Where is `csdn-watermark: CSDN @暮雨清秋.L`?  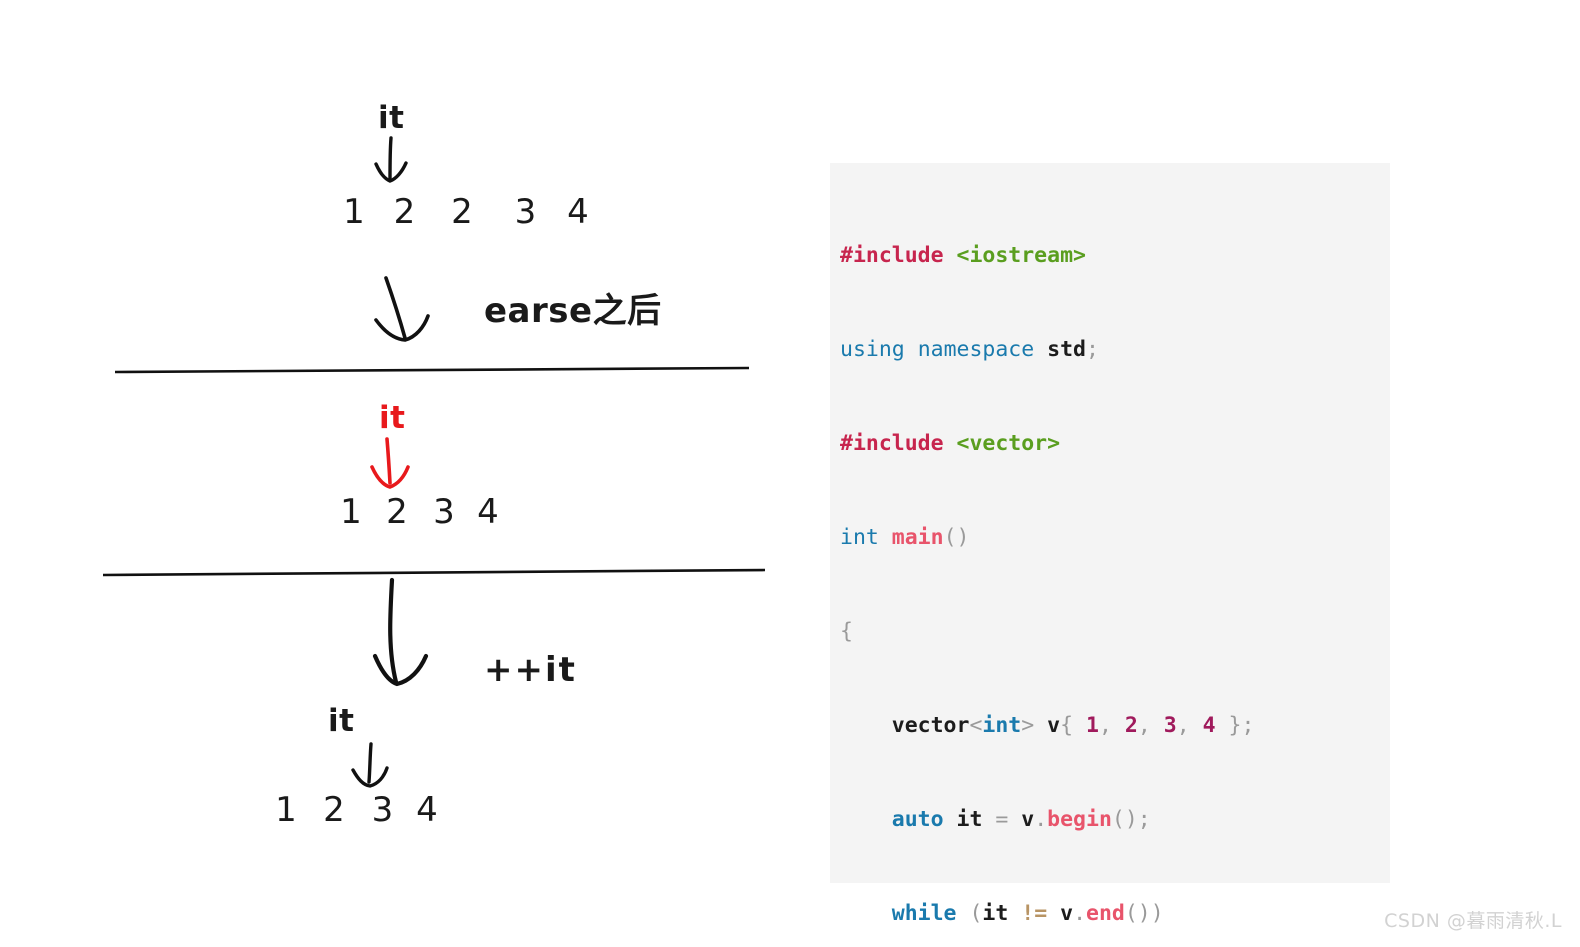 csdn-watermark: CSDN @暮雨清秋.L is located at coordinates (1473, 921).